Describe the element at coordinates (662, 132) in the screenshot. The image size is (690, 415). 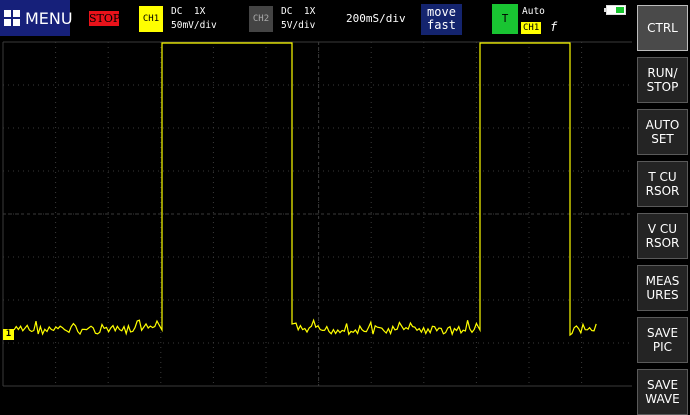
I see `side-button-autoset: AUTO SET` at that location.